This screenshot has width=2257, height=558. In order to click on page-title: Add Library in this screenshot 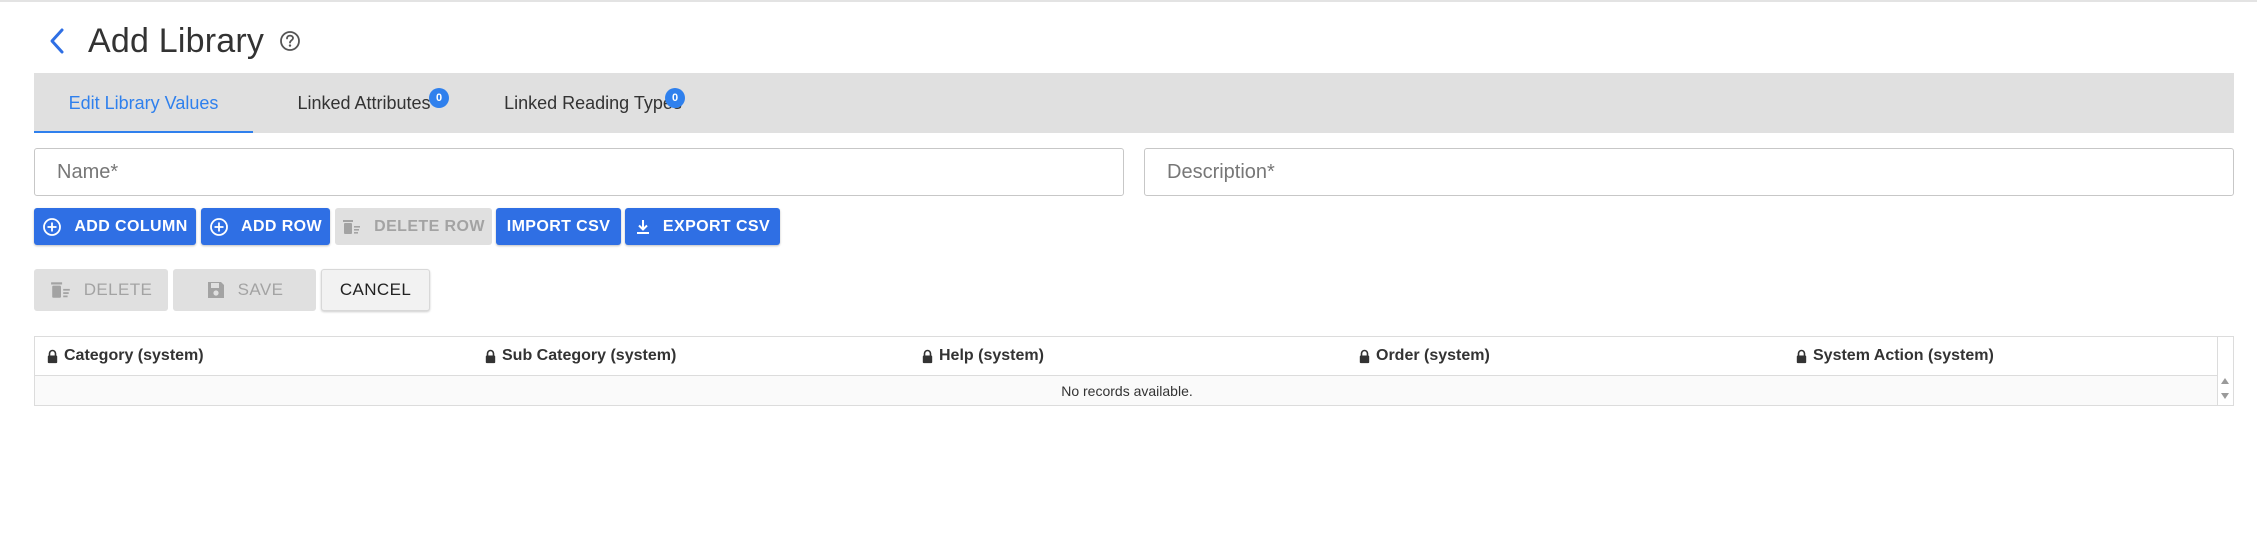, I will do `click(176, 40)`.